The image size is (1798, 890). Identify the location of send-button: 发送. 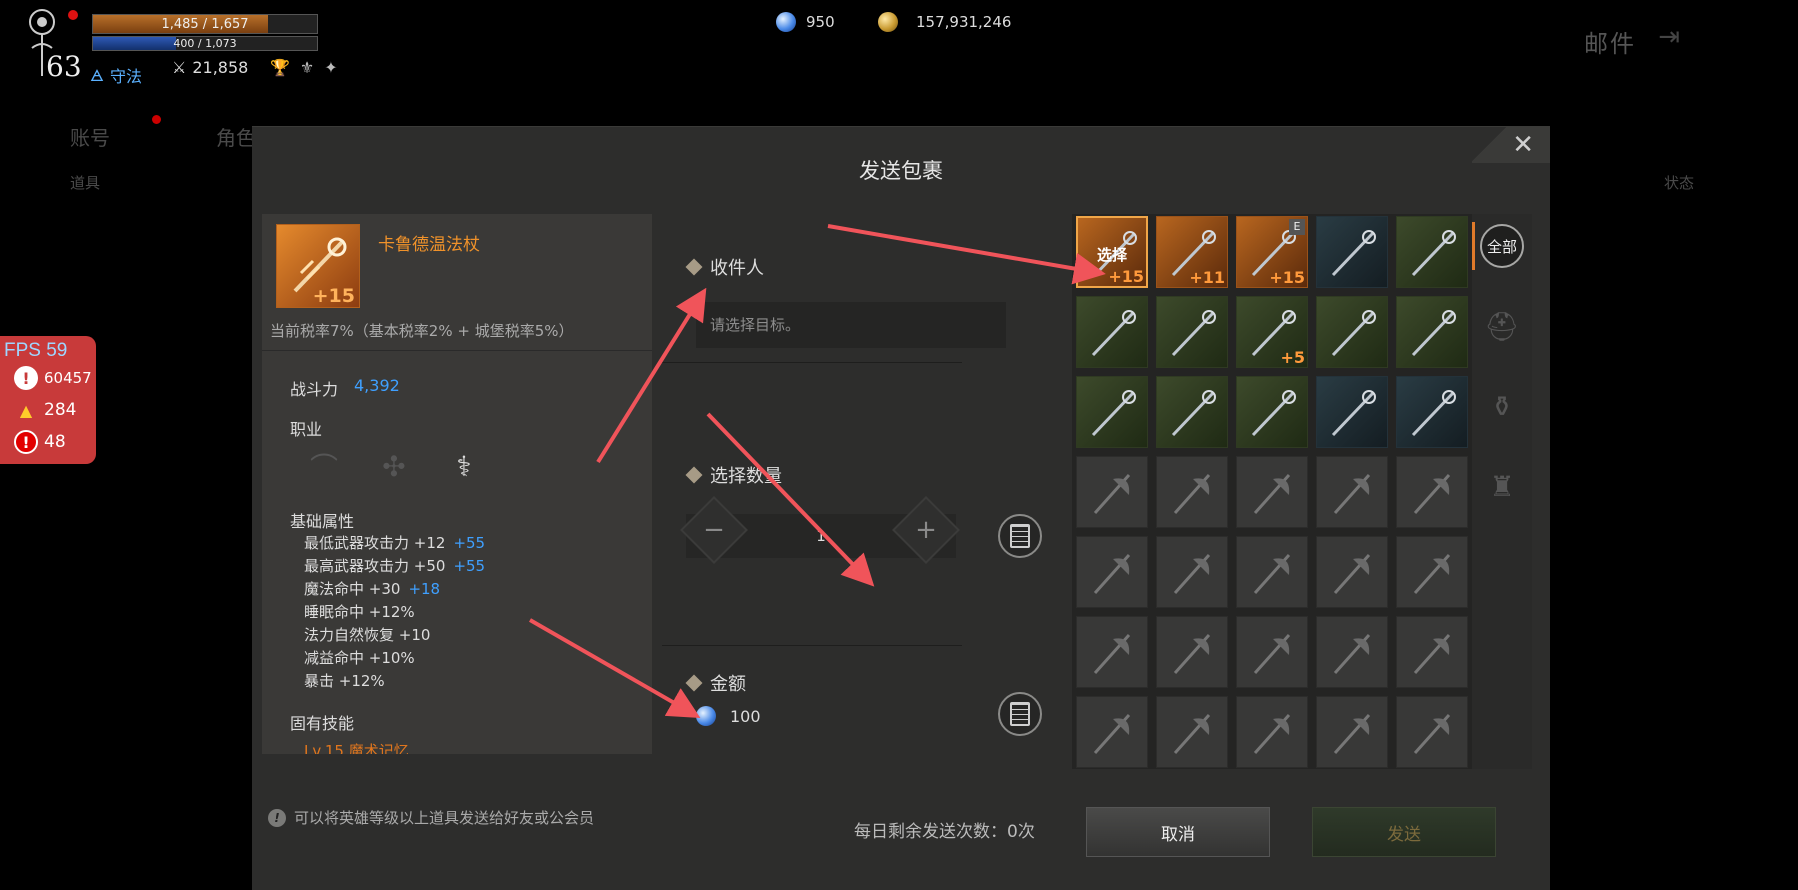
(1404, 832).